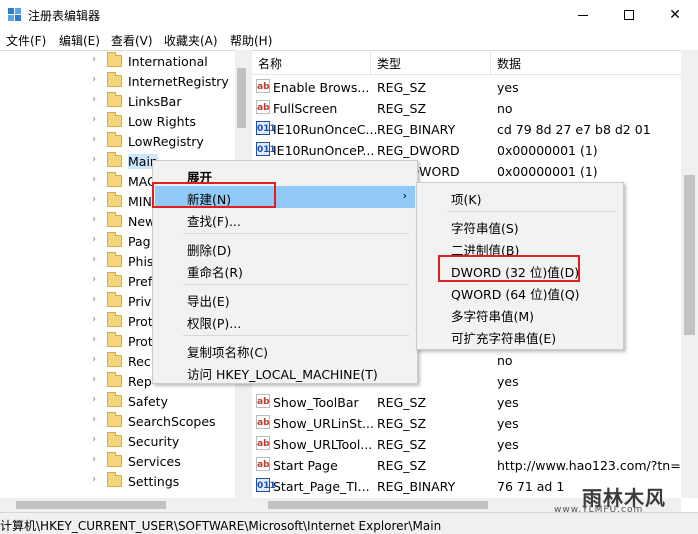  I want to click on list-vertical-scrollbar, so click(689, 274).